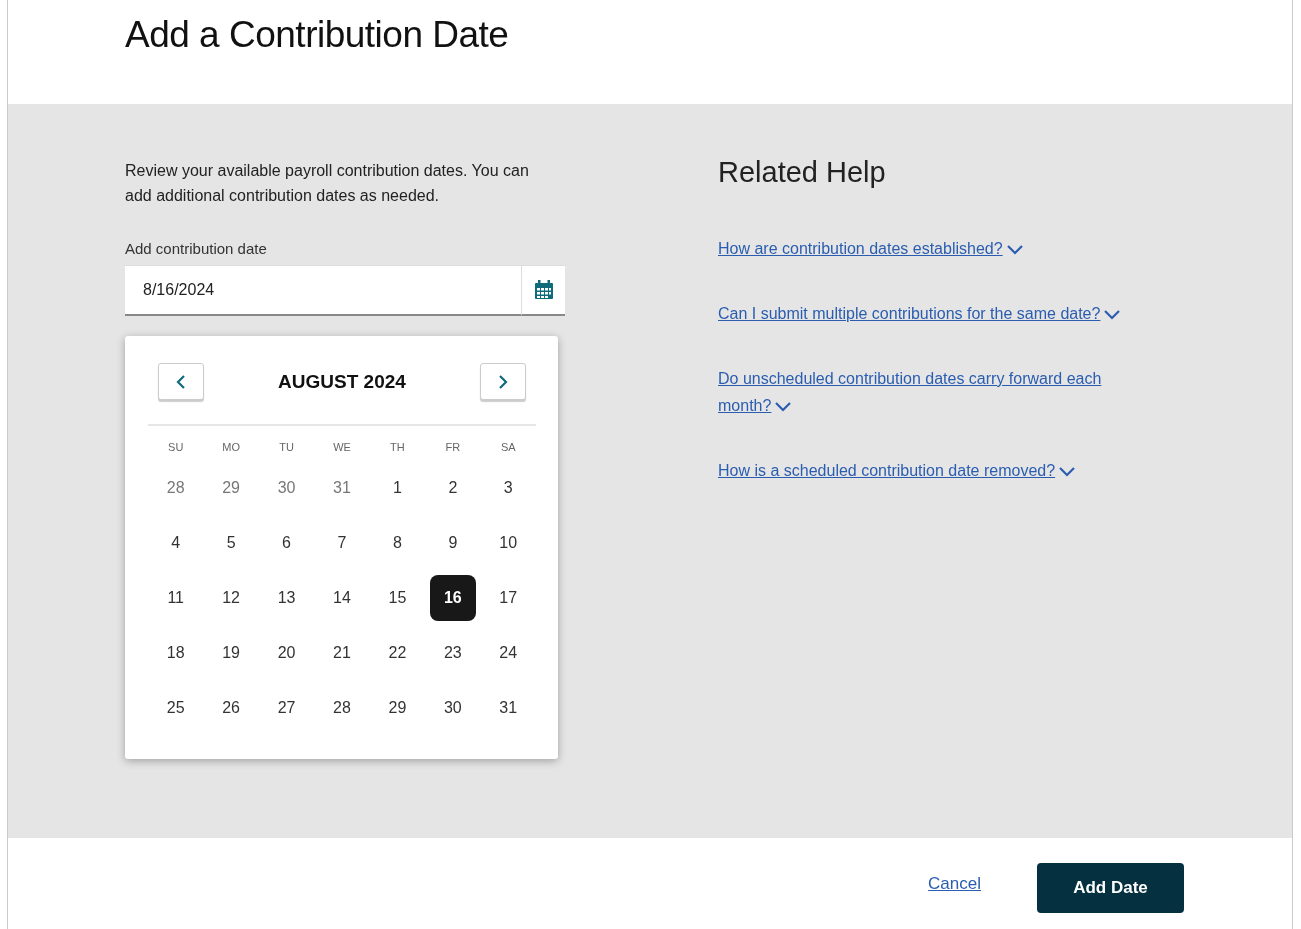  What do you see at coordinates (508, 447) in the screenshot?
I see `weekday-label: SA` at bounding box center [508, 447].